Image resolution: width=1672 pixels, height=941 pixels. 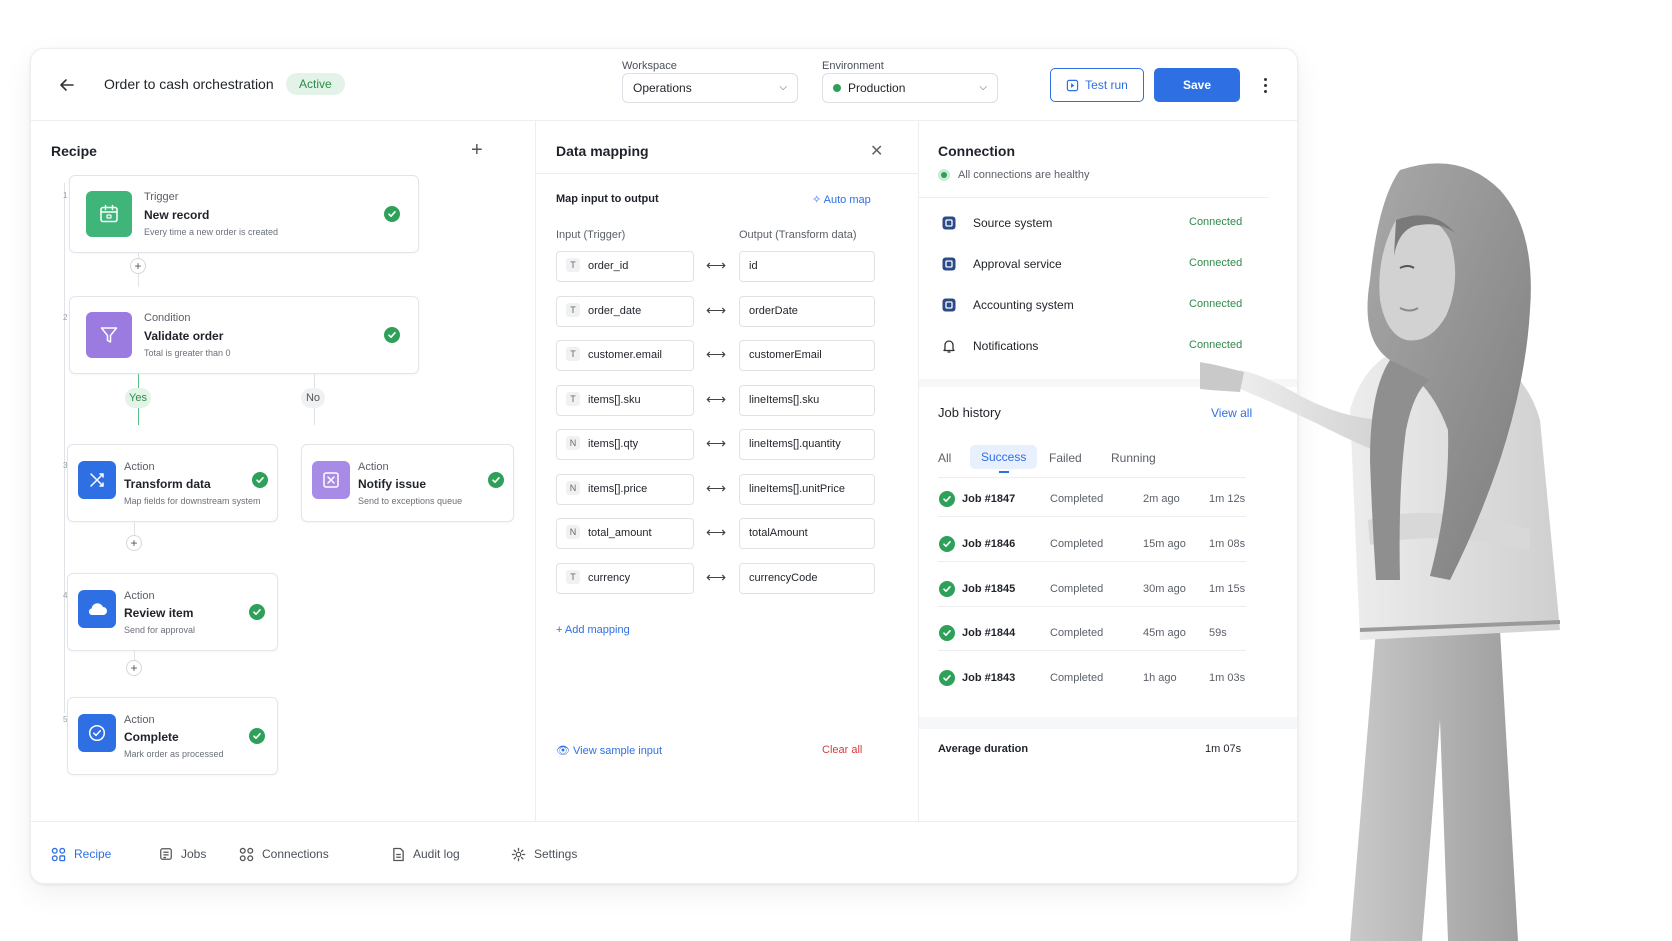 What do you see at coordinates (189, 84) in the screenshot?
I see `page-title: Order to cash orchestration` at bounding box center [189, 84].